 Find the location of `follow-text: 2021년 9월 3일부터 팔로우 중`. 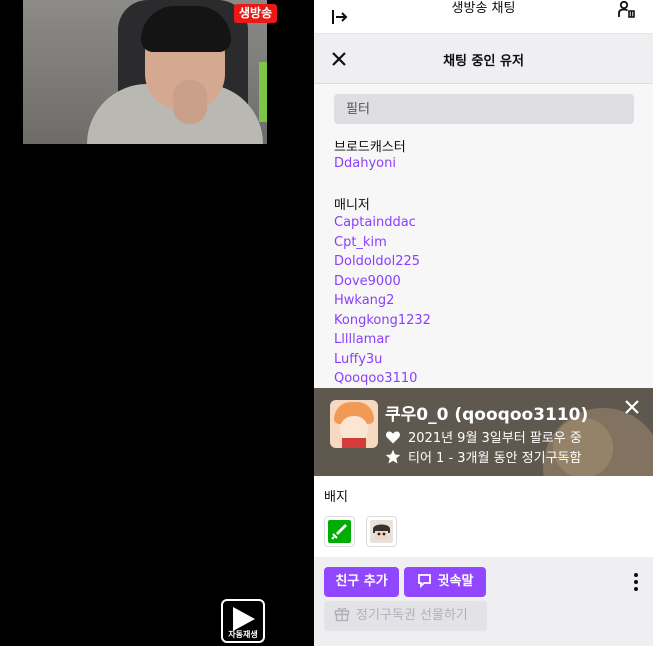

follow-text: 2021년 9월 3일부터 팔로우 중 is located at coordinates (495, 438).